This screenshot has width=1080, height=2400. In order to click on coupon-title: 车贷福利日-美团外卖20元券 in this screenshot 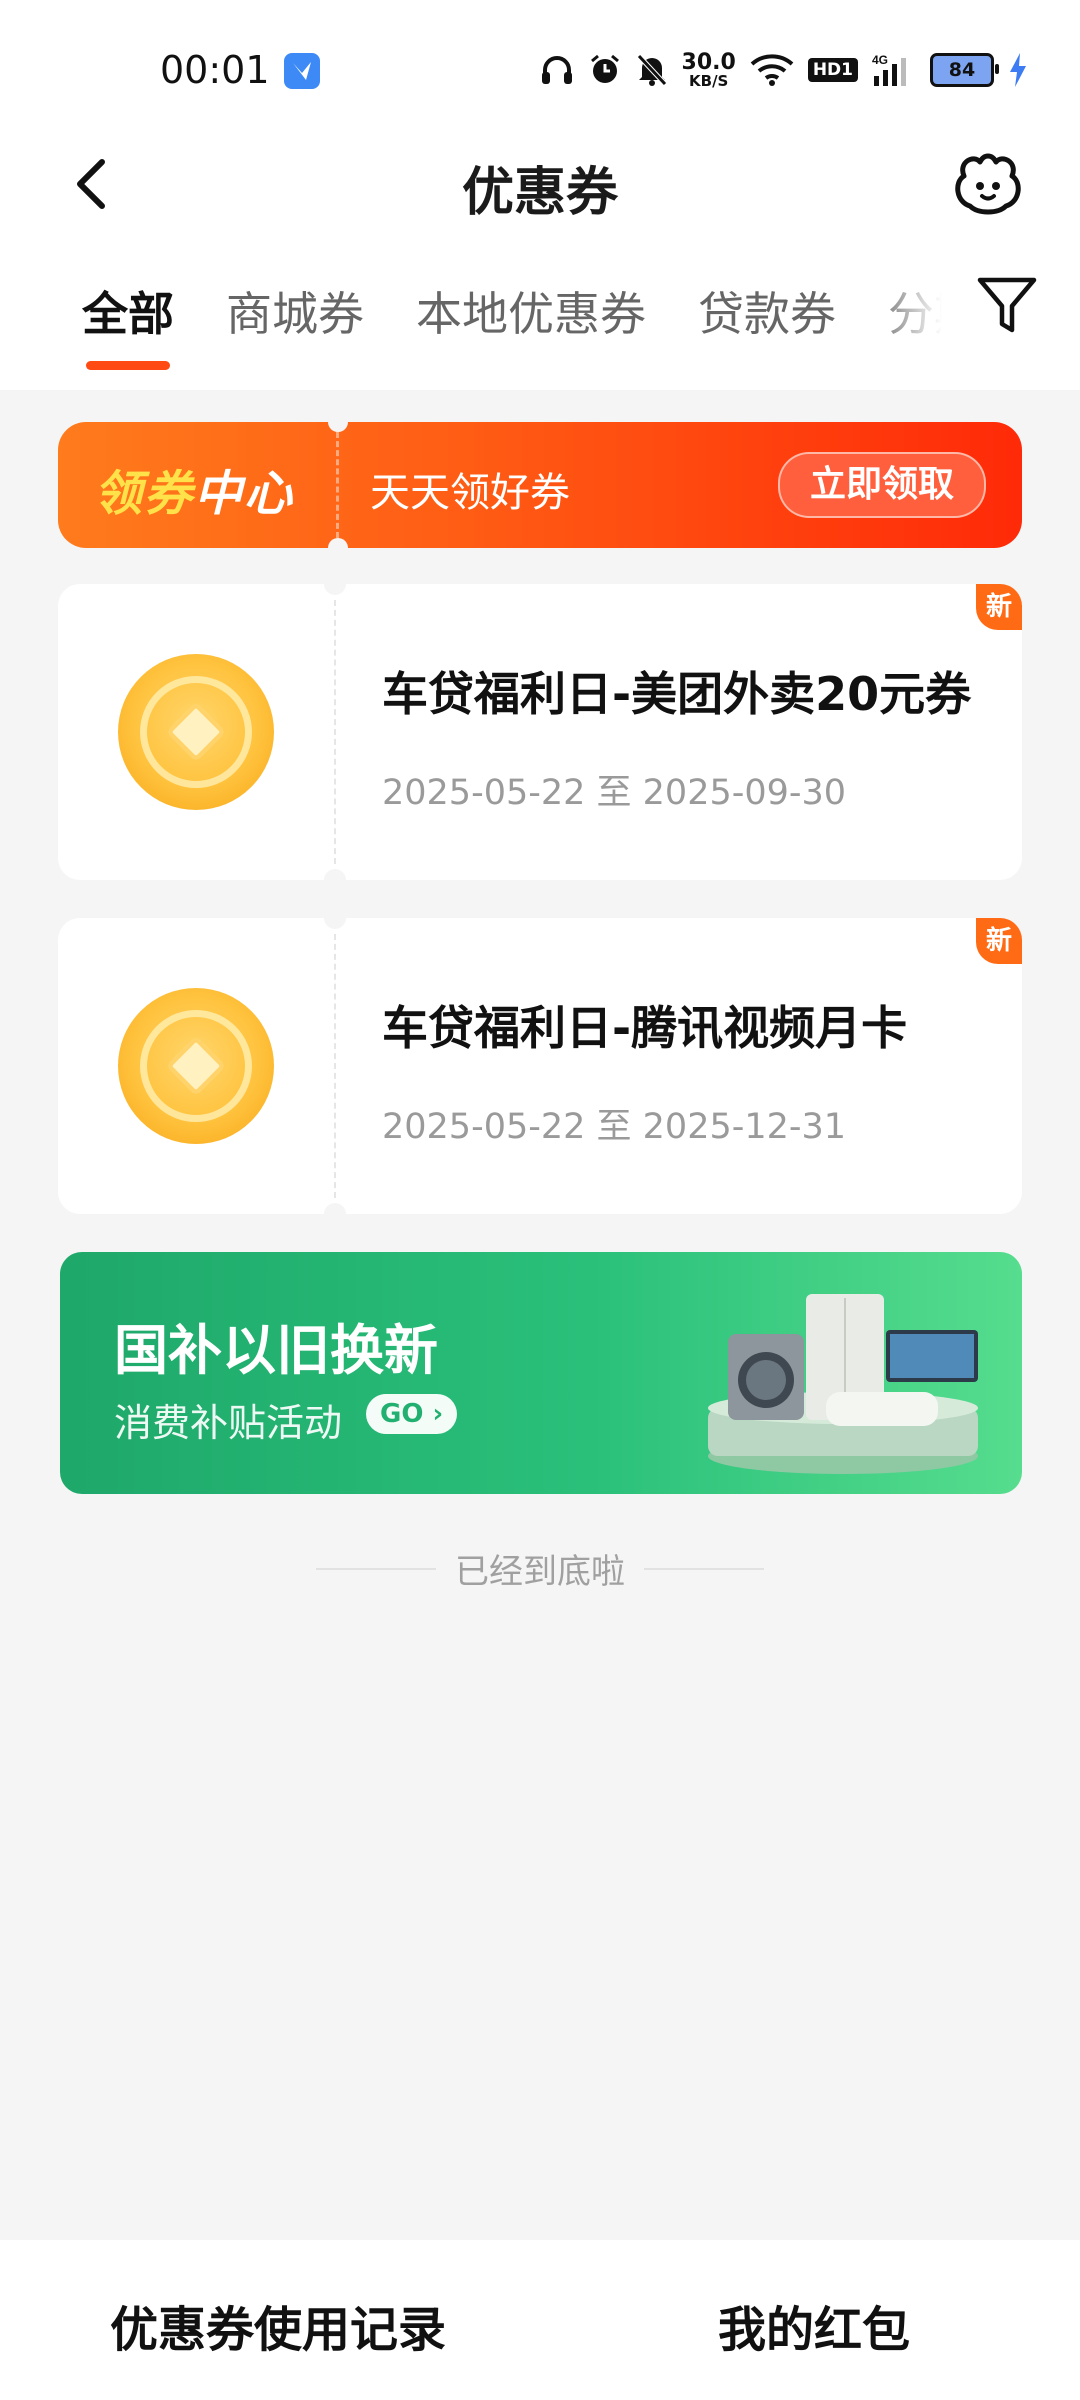, I will do `click(677, 694)`.